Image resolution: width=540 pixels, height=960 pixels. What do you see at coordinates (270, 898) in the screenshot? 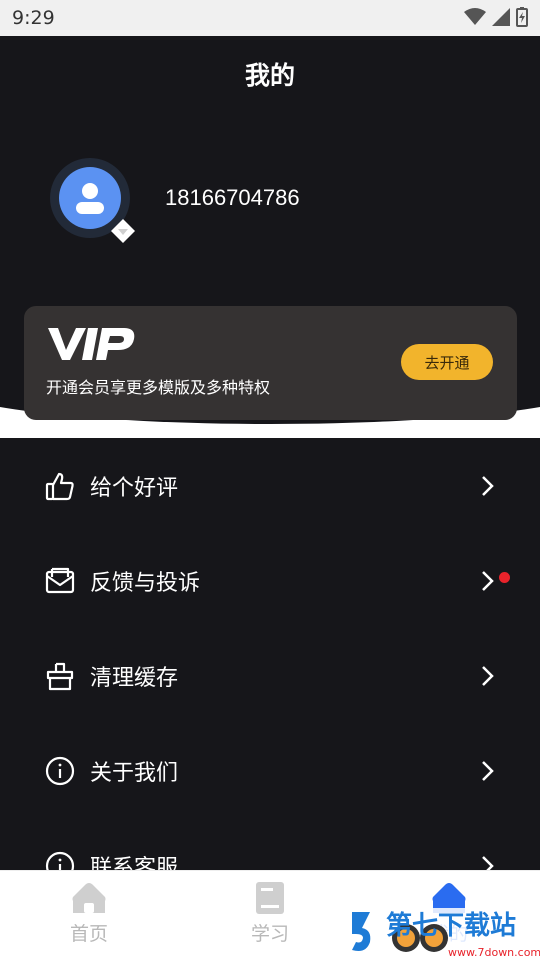
I see `book-icon` at bounding box center [270, 898].